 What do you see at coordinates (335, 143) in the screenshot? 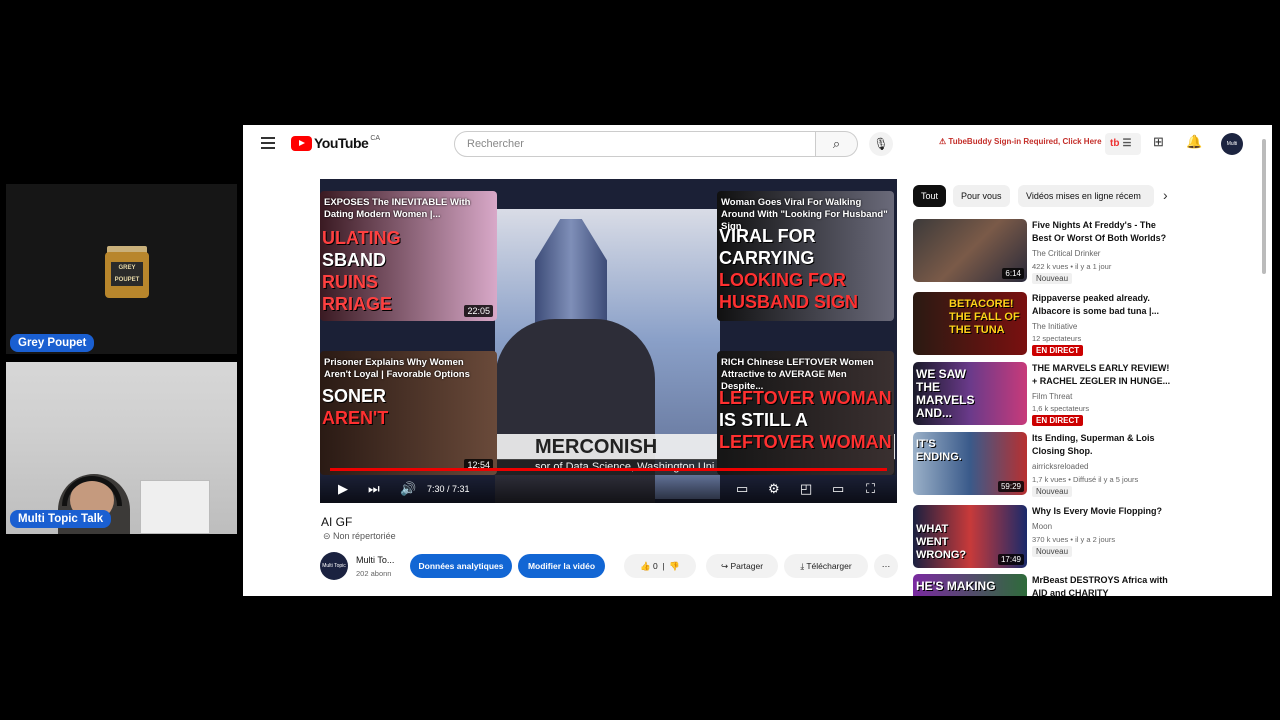
I see `youtube-logo: YouTube CA` at bounding box center [335, 143].